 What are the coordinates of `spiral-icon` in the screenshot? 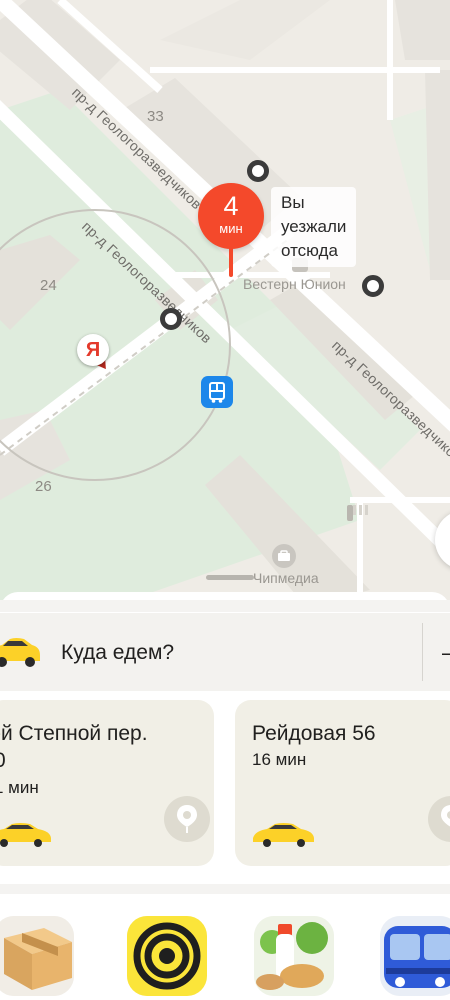 It's located at (167, 956).